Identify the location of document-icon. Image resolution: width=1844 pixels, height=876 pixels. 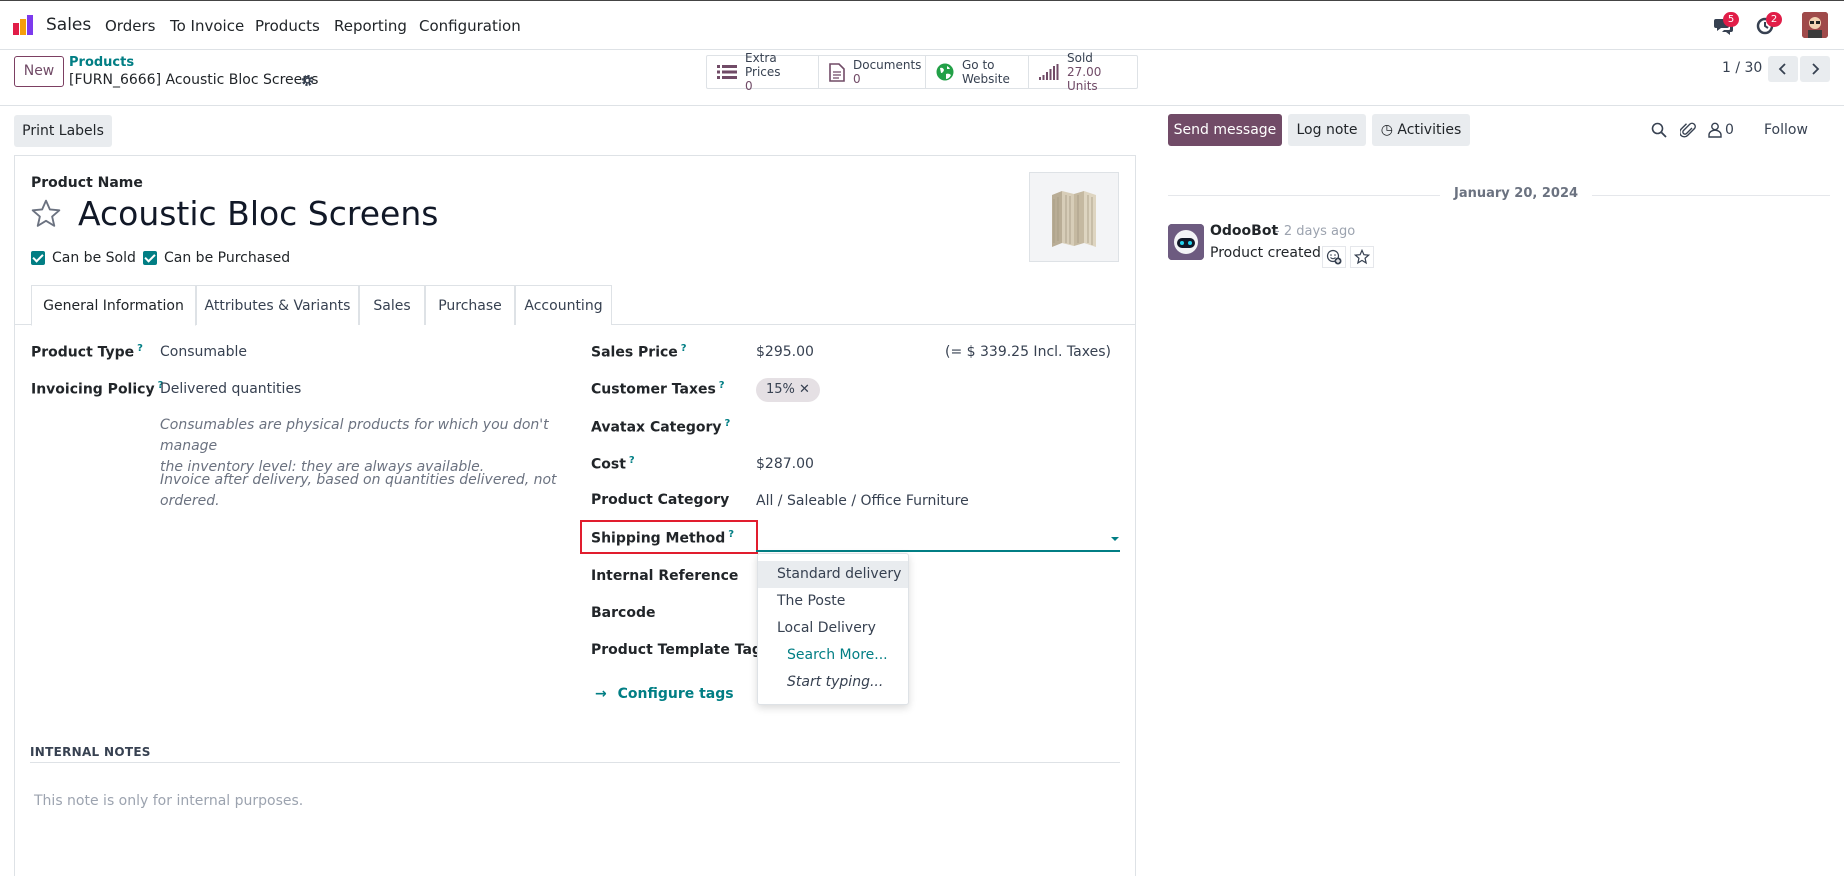
(837, 72).